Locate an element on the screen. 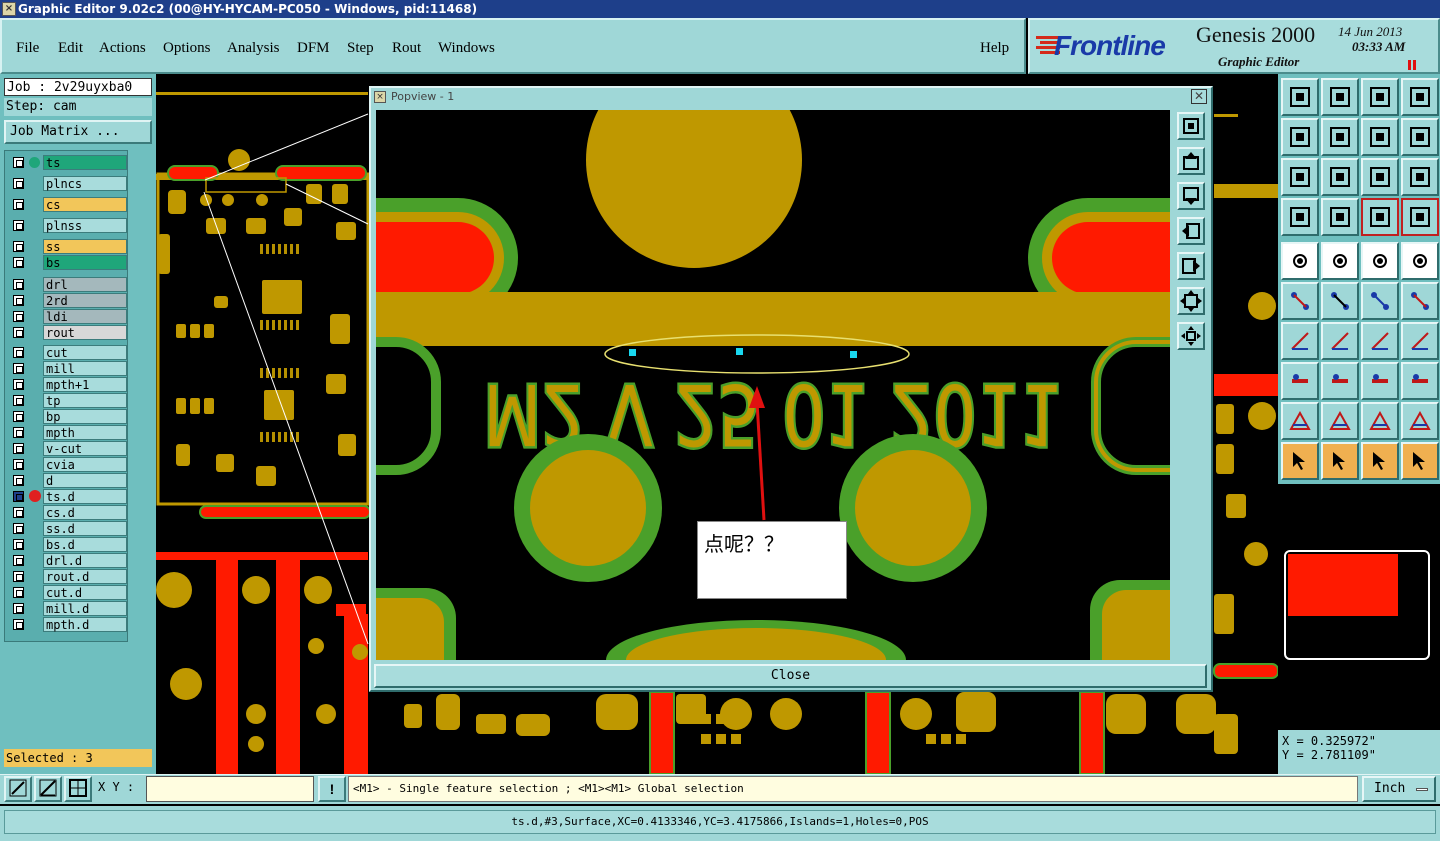  pause-icon is located at coordinates (1412, 65).